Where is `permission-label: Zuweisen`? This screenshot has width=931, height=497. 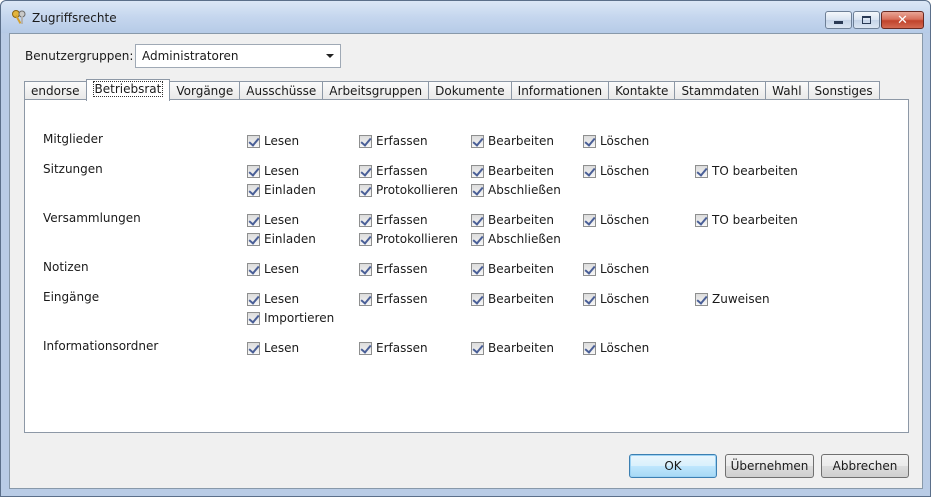 permission-label: Zuweisen is located at coordinates (741, 299).